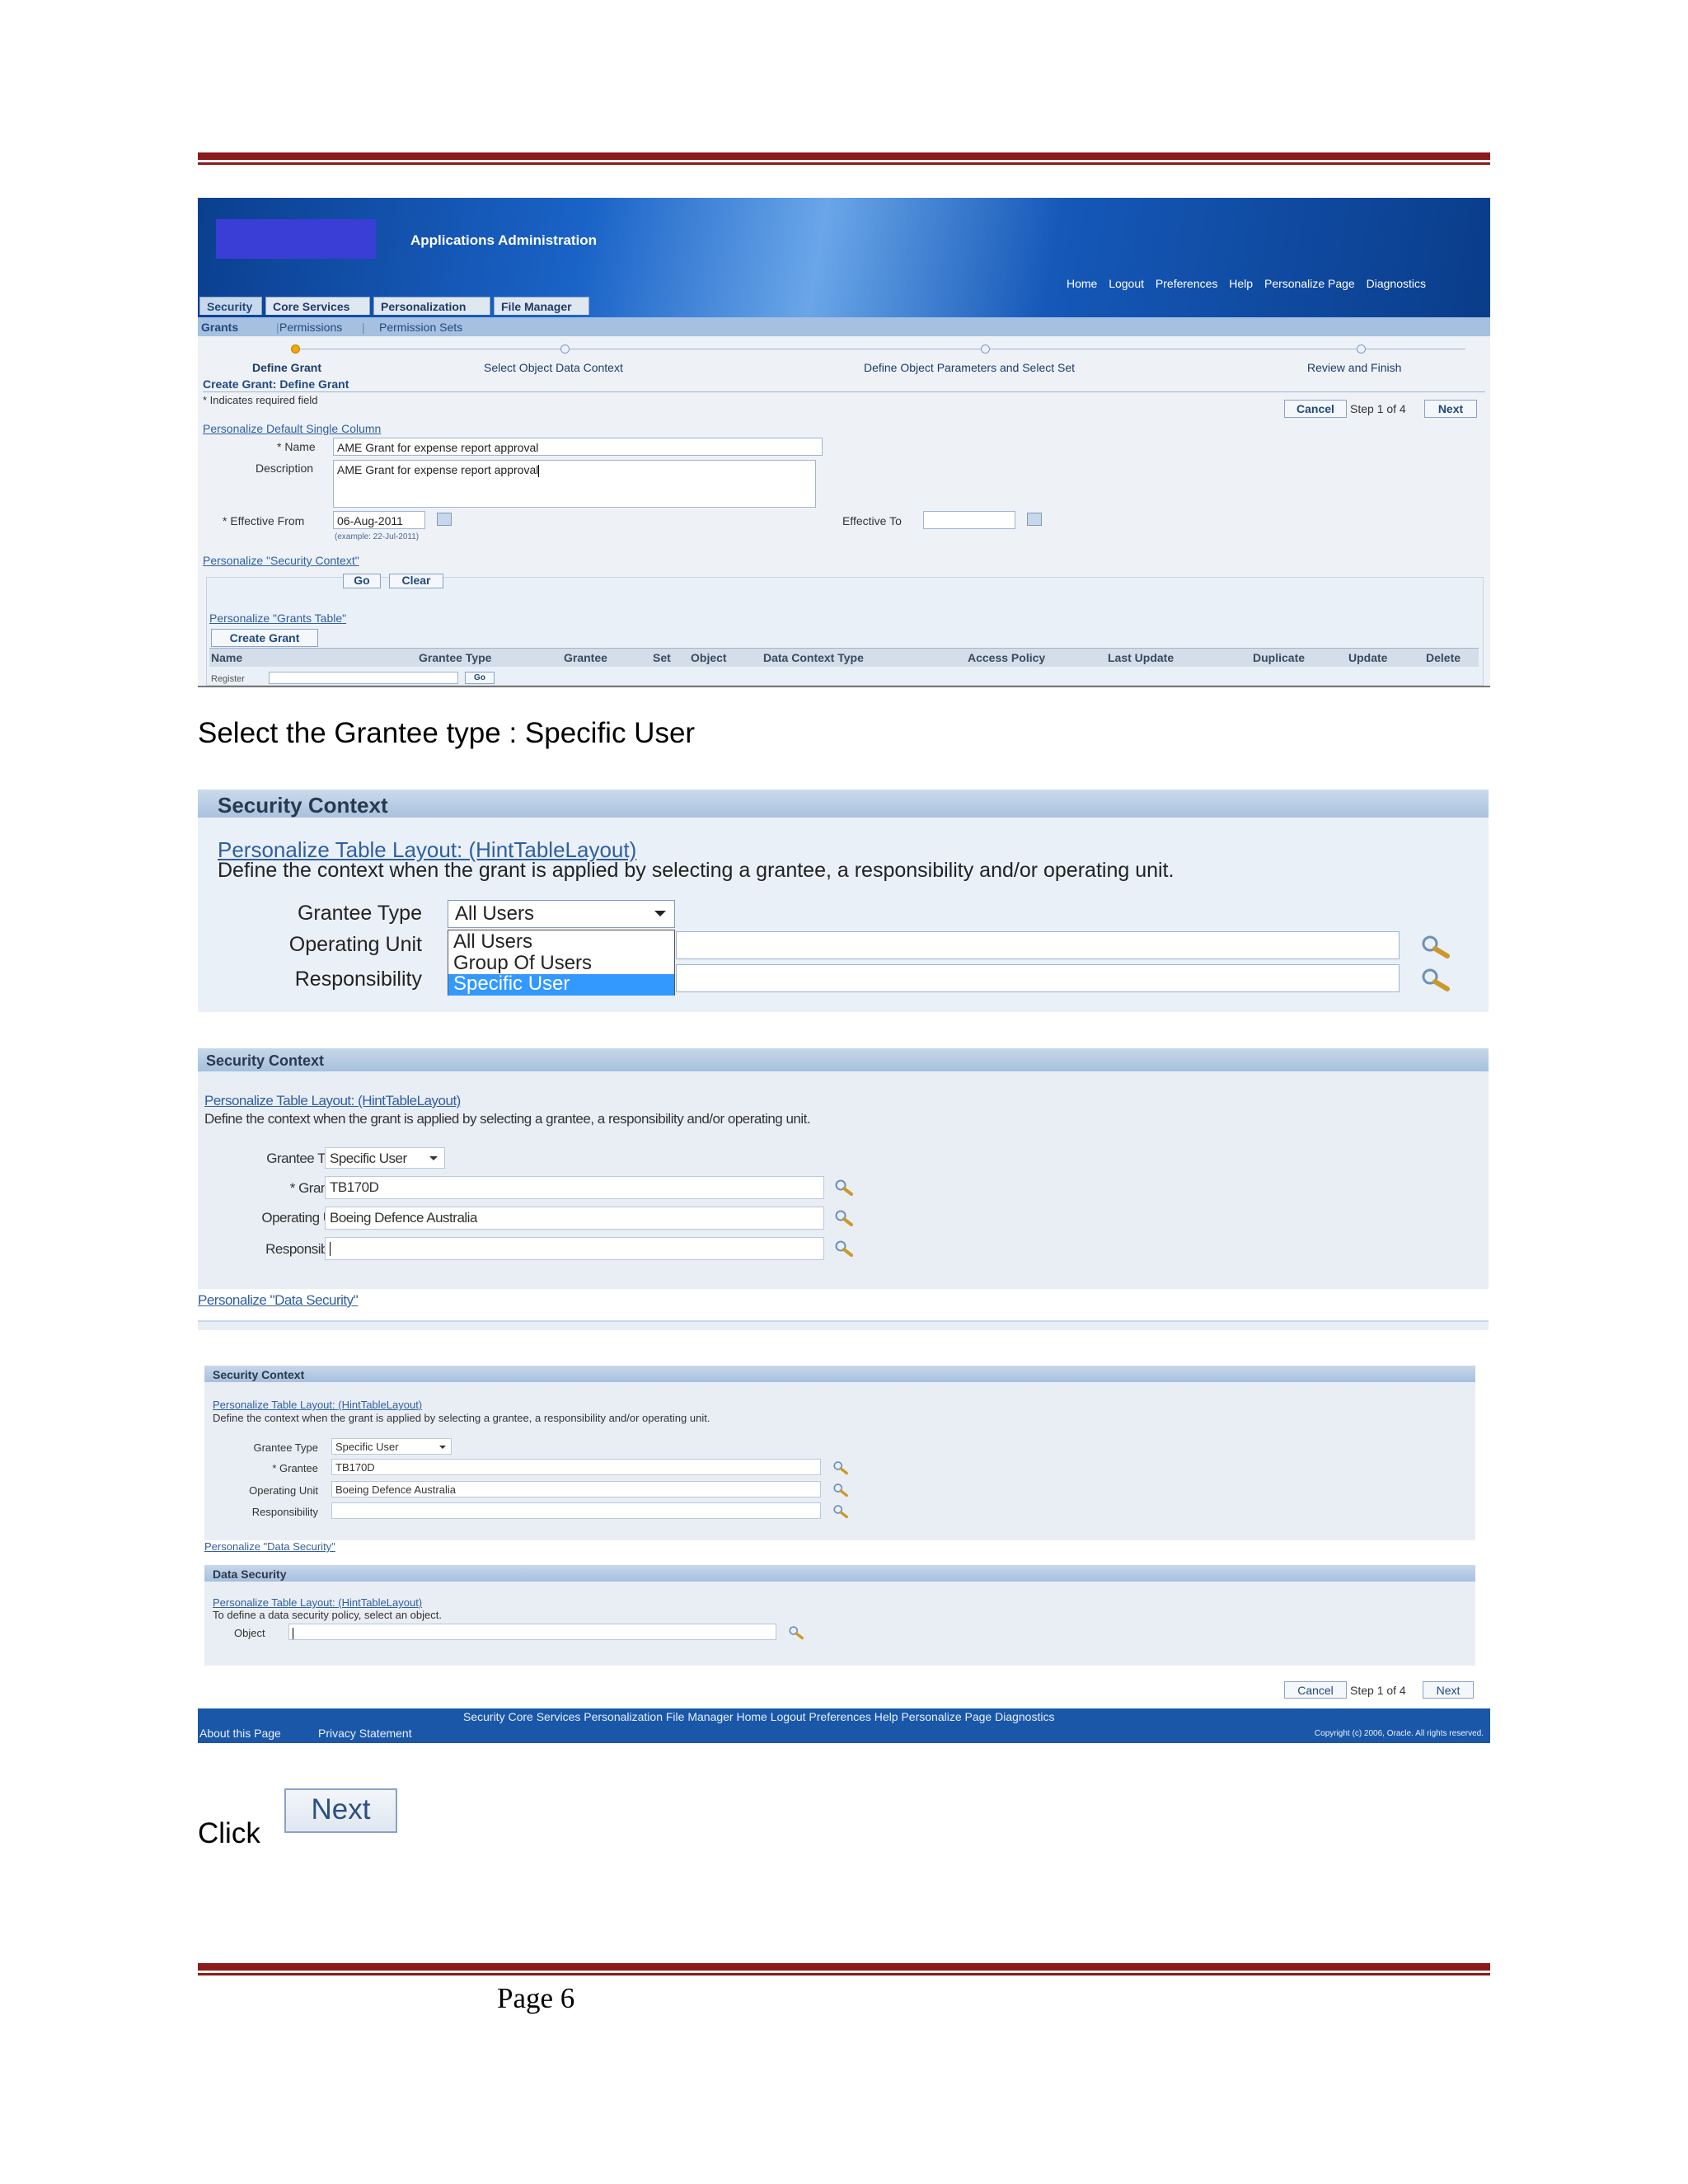 The width and height of the screenshot is (1688, 2184). Describe the element at coordinates (250, 1574) in the screenshot. I see `data-security-title: Data Security` at that location.